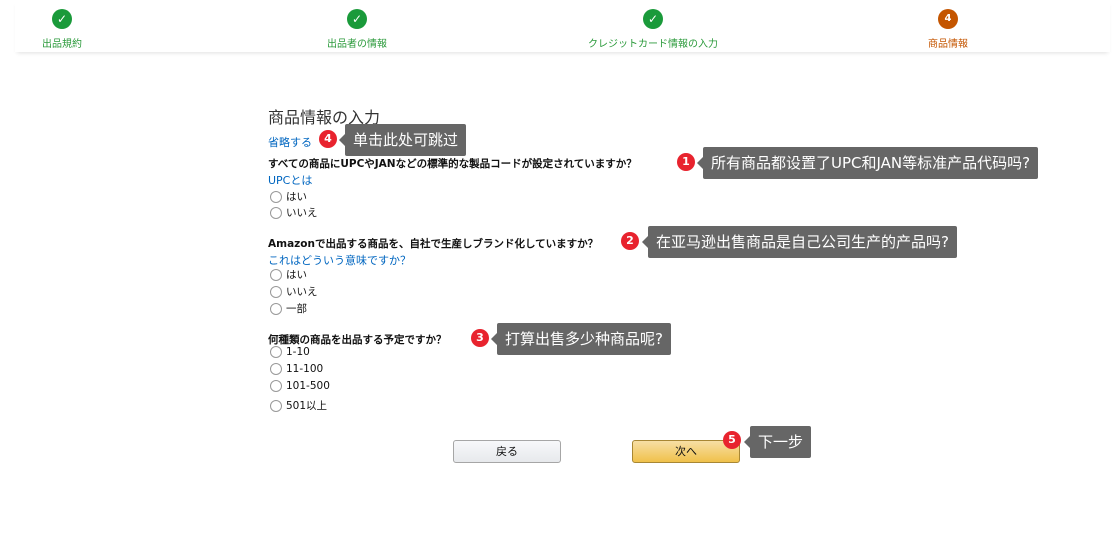  What do you see at coordinates (480, 338) in the screenshot?
I see `annotation-badge-3: 3` at bounding box center [480, 338].